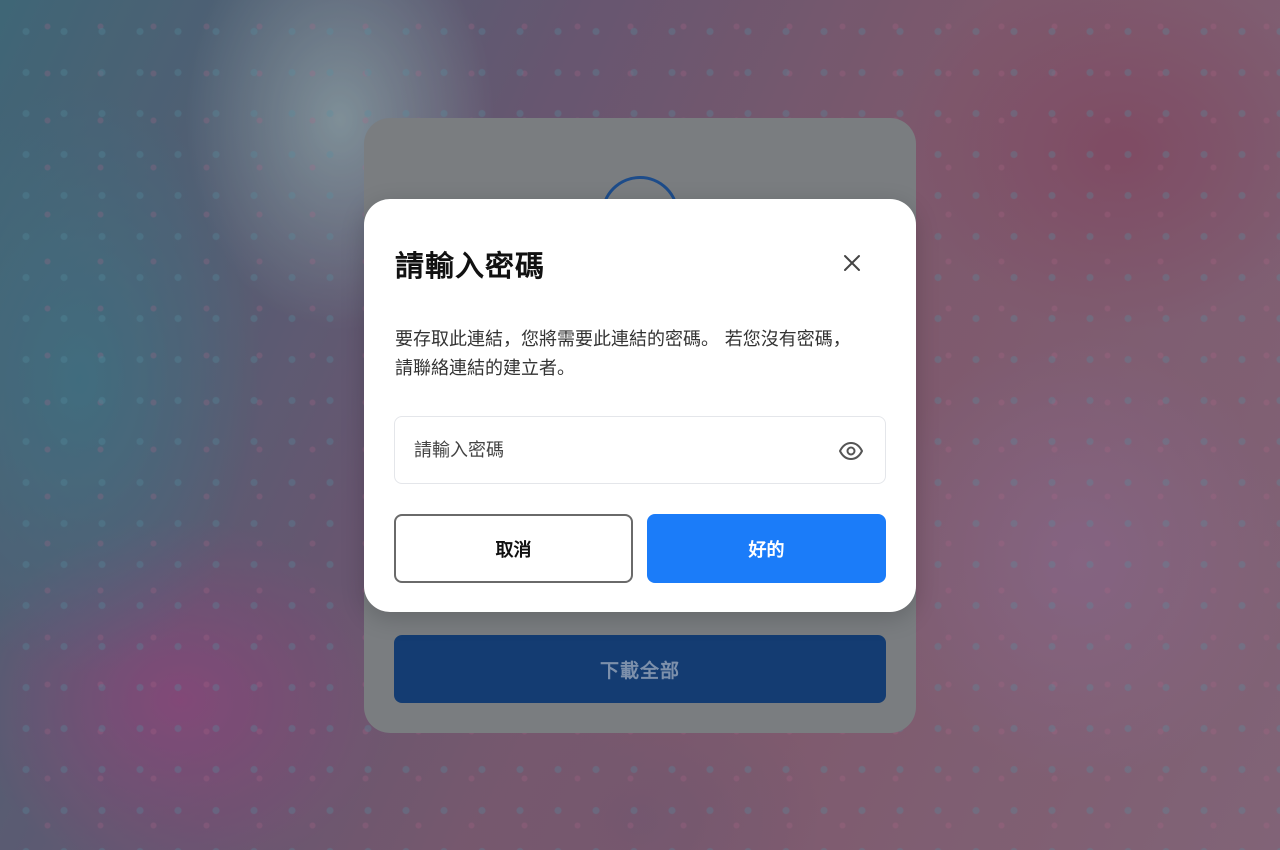 This screenshot has height=850, width=1280. I want to click on password-input, so click(614, 450).